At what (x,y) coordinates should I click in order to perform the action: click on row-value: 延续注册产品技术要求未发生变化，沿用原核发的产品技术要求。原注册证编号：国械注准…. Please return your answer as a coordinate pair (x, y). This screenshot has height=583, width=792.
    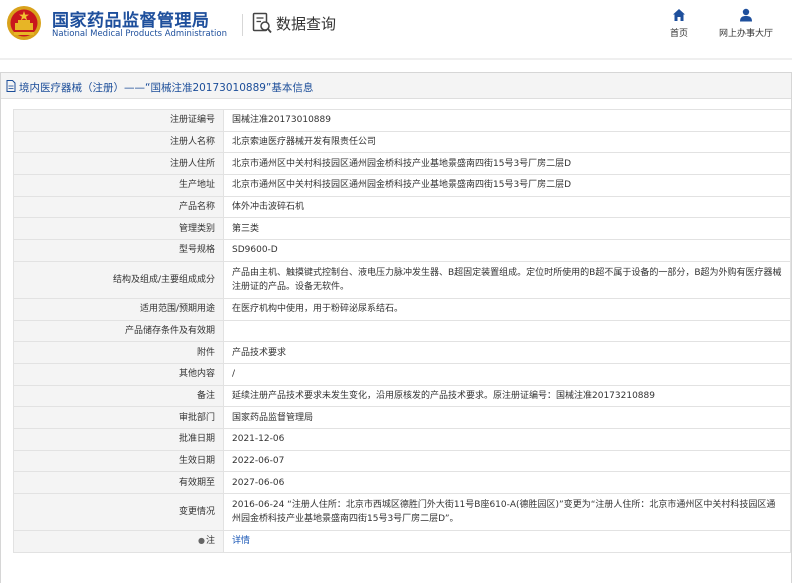
    Looking at the image, I should click on (507, 396).